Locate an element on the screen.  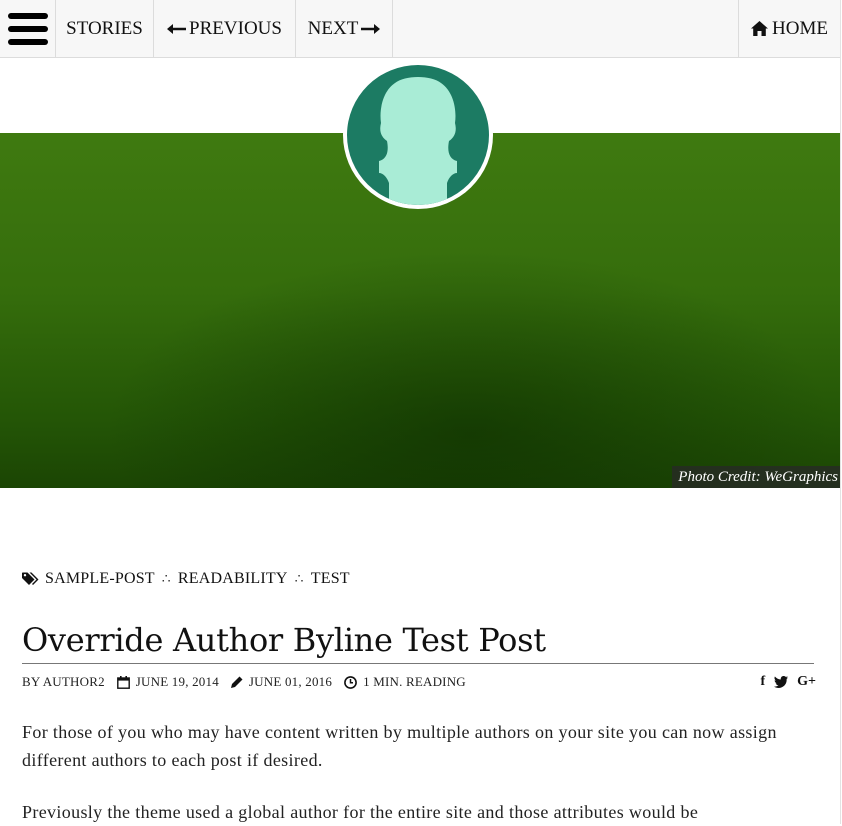
photo-credit: Photo Credit: WeGraphics is located at coordinates (756, 477).